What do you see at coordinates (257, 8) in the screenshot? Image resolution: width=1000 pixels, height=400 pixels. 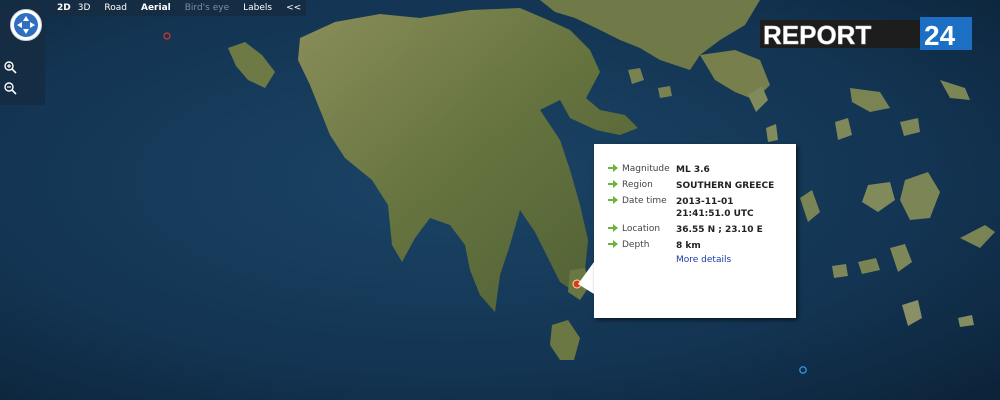 I see `labels-button: Labels` at bounding box center [257, 8].